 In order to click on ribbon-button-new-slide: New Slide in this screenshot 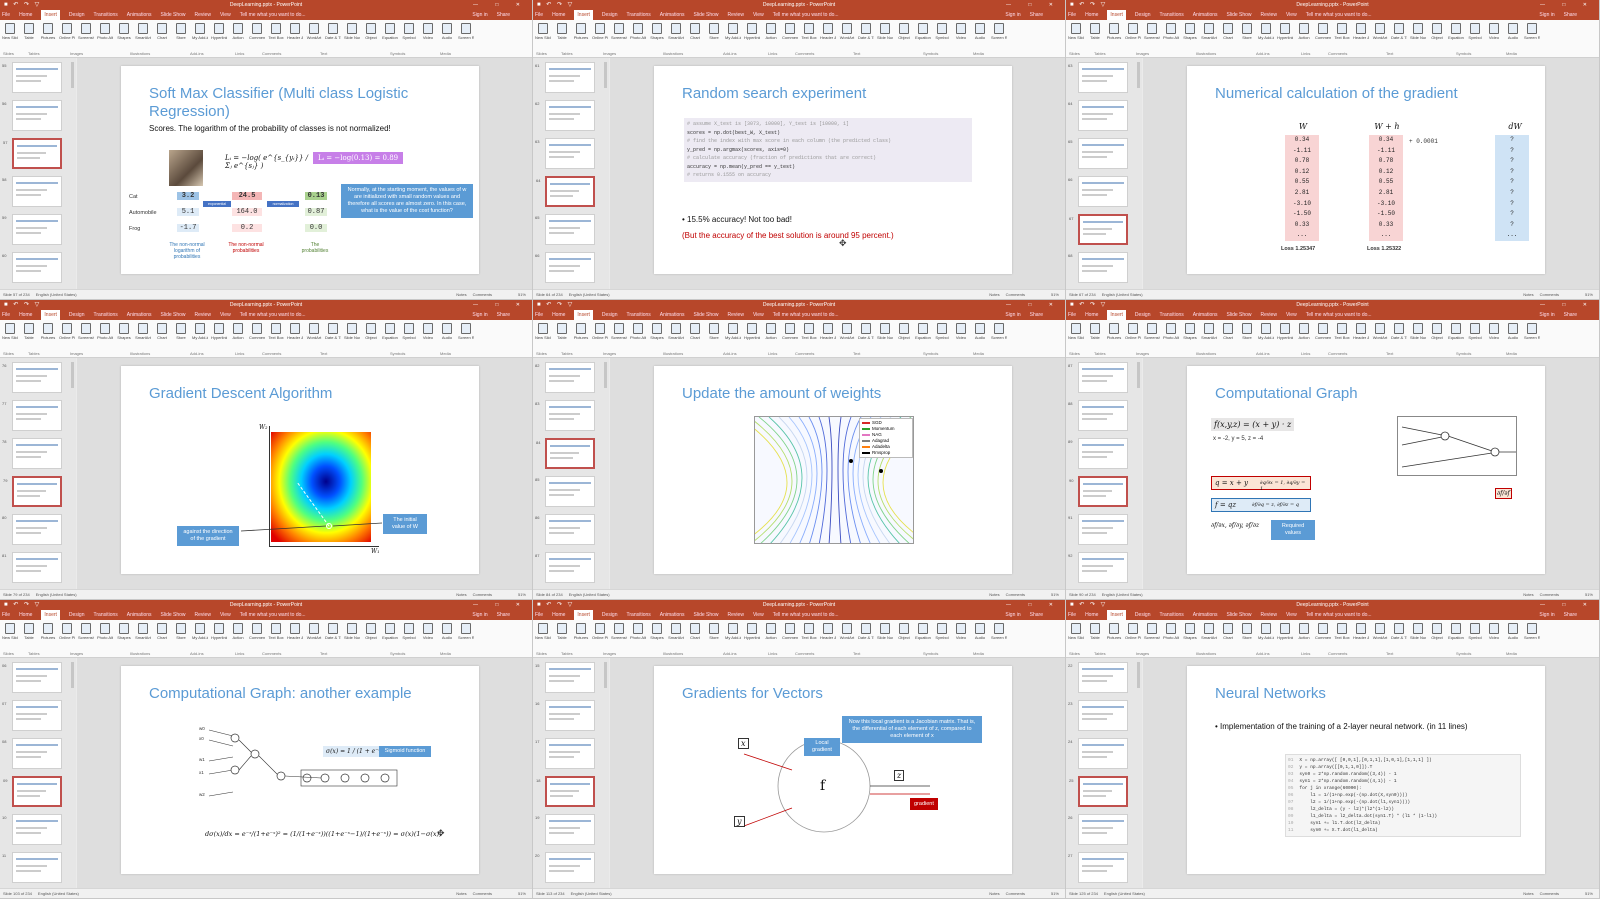, I will do `click(10, 331)`.